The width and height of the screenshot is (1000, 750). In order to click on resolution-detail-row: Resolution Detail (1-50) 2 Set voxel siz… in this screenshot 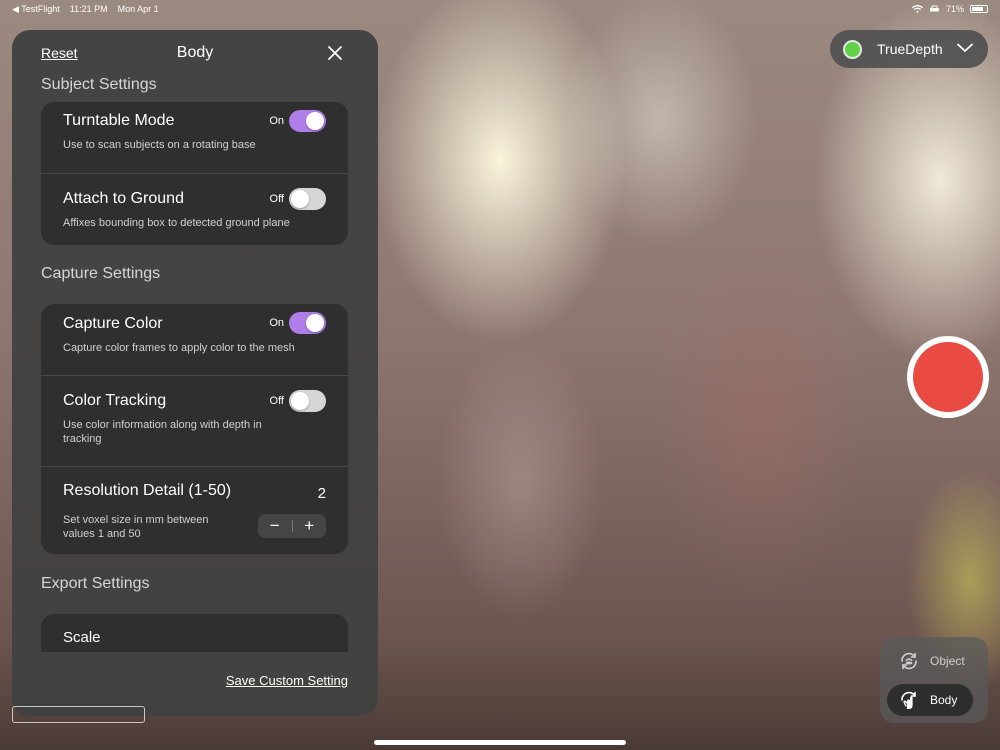, I will do `click(194, 510)`.